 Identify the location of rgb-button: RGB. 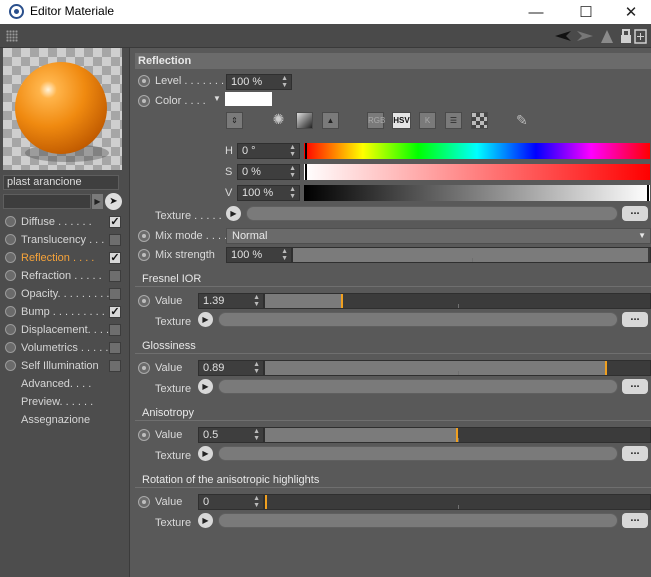
(376, 120).